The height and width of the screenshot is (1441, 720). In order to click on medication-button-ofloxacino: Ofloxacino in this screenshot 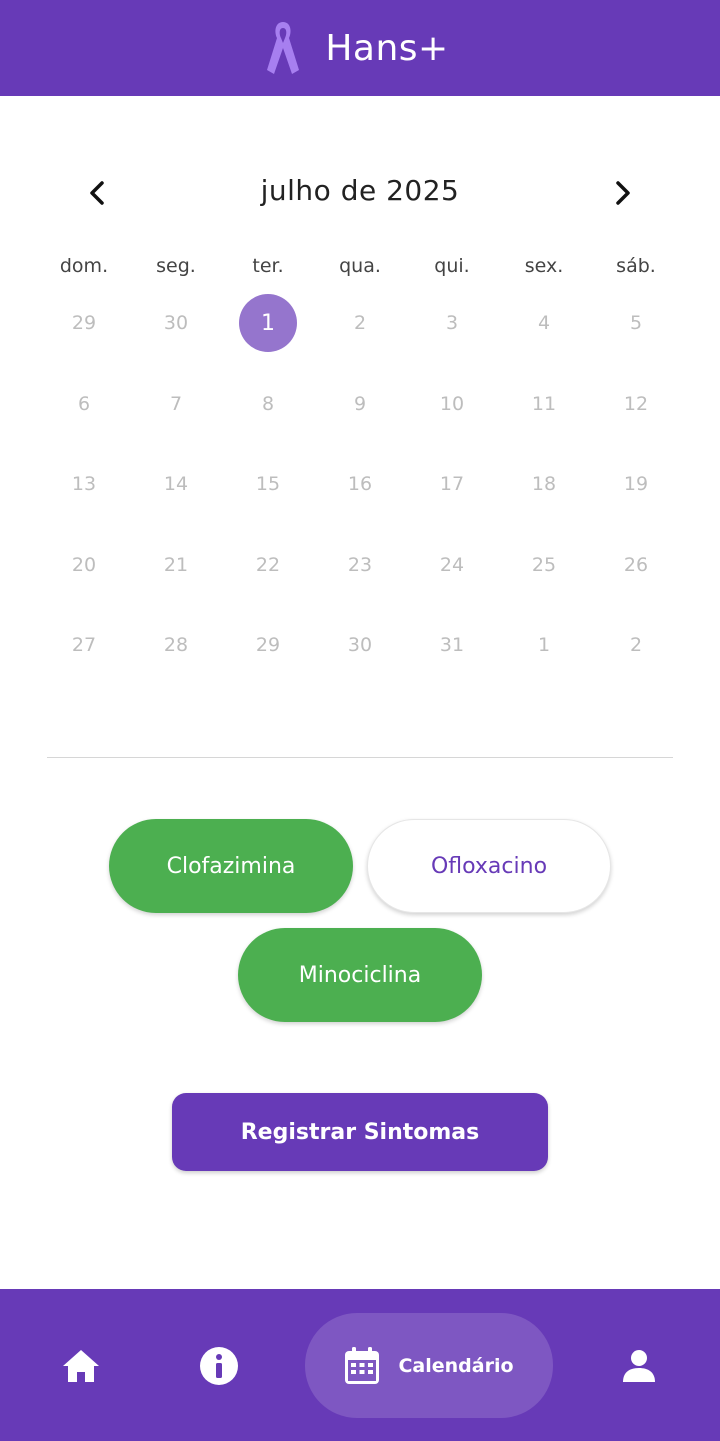, I will do `click(489, 866)`.